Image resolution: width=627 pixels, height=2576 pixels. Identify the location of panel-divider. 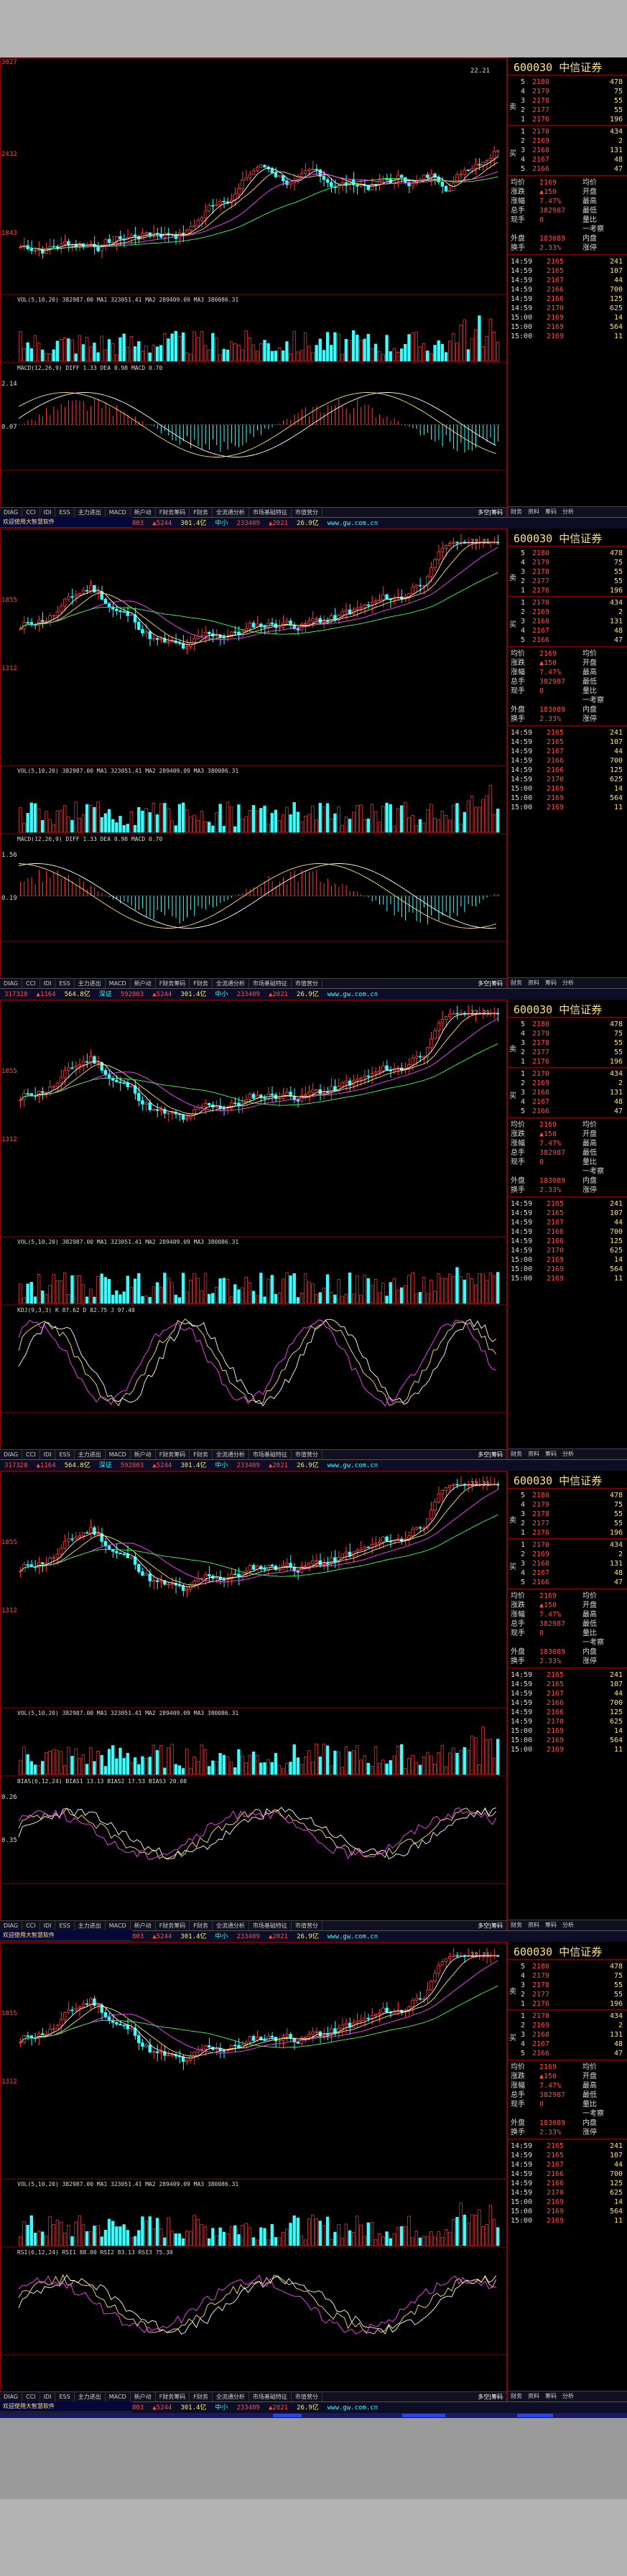
(567, 646).